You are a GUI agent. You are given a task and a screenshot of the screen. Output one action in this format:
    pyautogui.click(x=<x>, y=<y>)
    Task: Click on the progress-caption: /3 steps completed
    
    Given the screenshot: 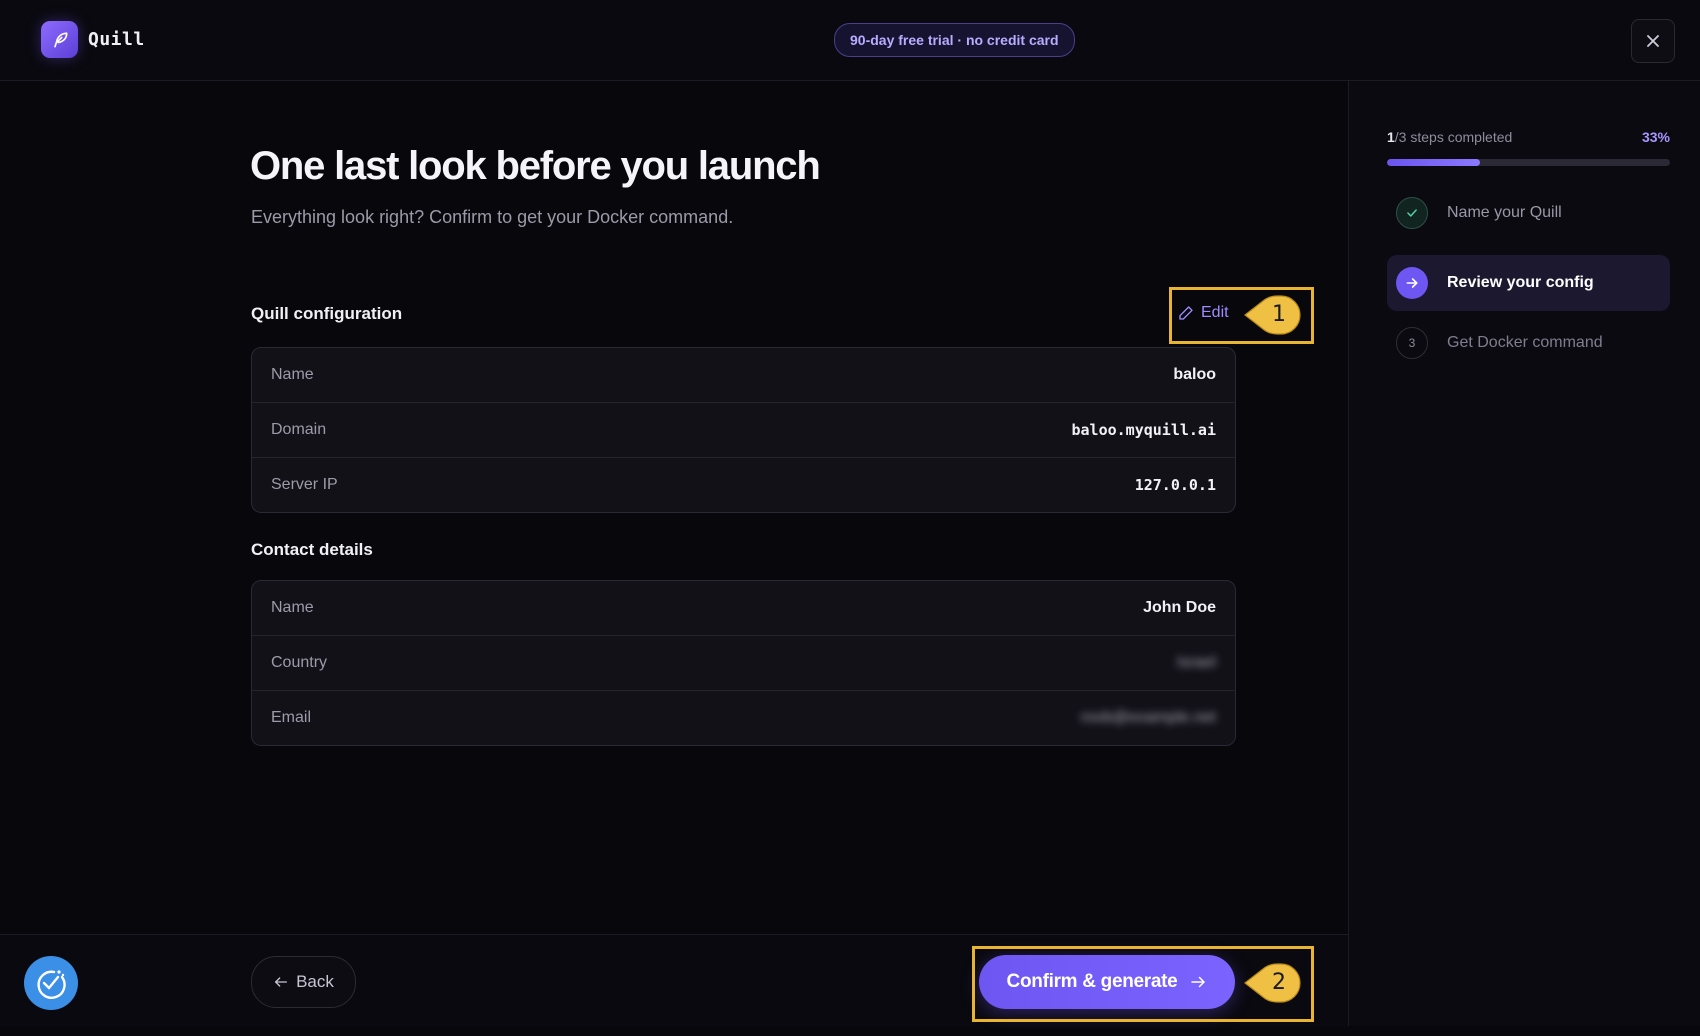 What is the action you would take?
    pyautogui.click(x=1453, y=137)
    